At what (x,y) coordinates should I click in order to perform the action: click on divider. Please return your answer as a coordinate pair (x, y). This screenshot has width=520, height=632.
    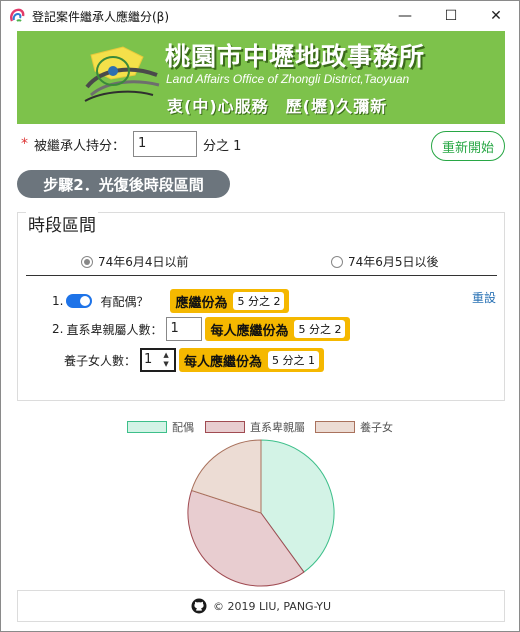
    Looking at the image, I should click on (261, 275).